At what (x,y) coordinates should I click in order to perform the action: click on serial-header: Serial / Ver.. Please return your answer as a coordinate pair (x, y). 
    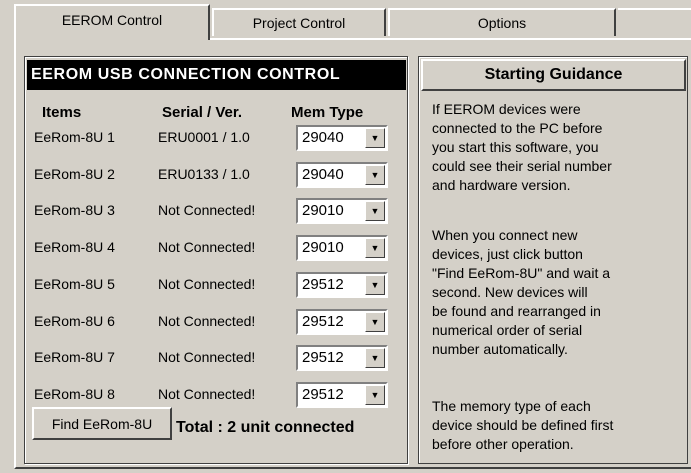
    Looking at the image, I should click on (202, 112).